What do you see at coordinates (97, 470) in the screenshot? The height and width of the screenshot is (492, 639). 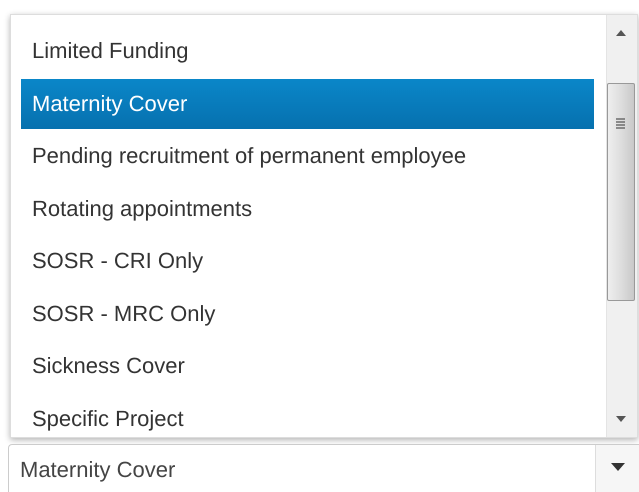 I see `selected-value: Maternity Cover` at bounding box center [97, 470].